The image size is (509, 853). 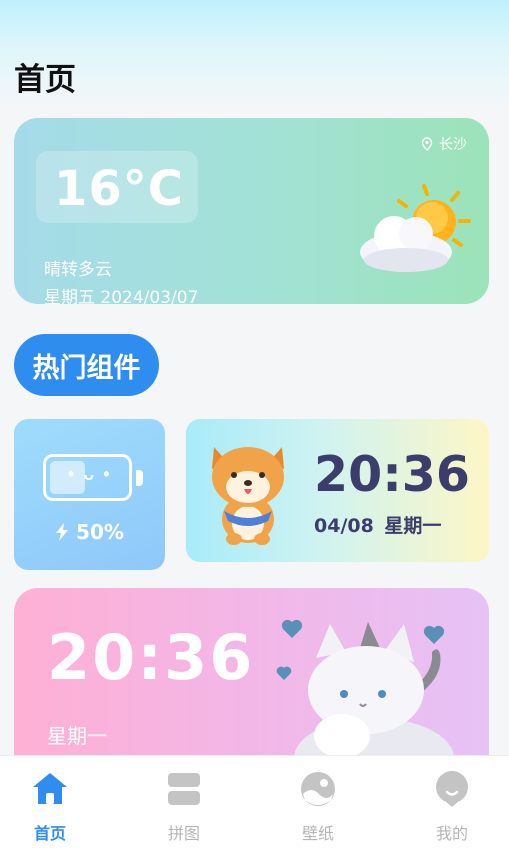 What do you see at coordinates (452, 789) in the screenshot?
I see `profile-icon` at bounding box center [452, 789].